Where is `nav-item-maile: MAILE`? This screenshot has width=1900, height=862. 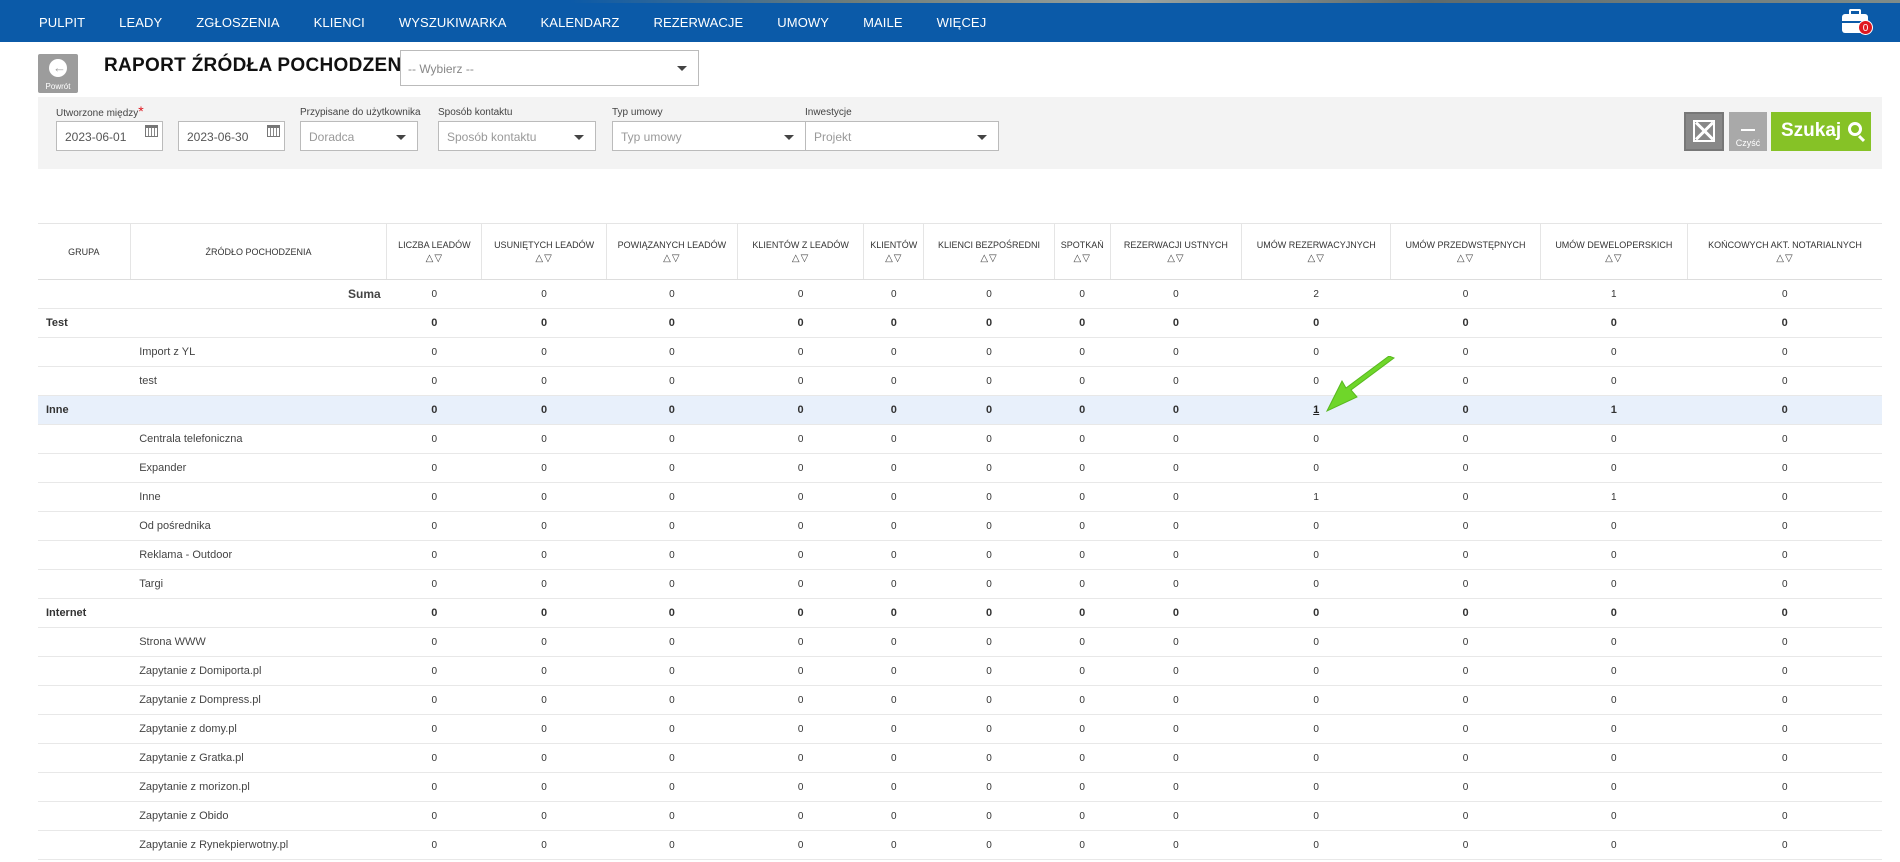 nav-item-maile: MAILE is located at coordinates (883, 22).